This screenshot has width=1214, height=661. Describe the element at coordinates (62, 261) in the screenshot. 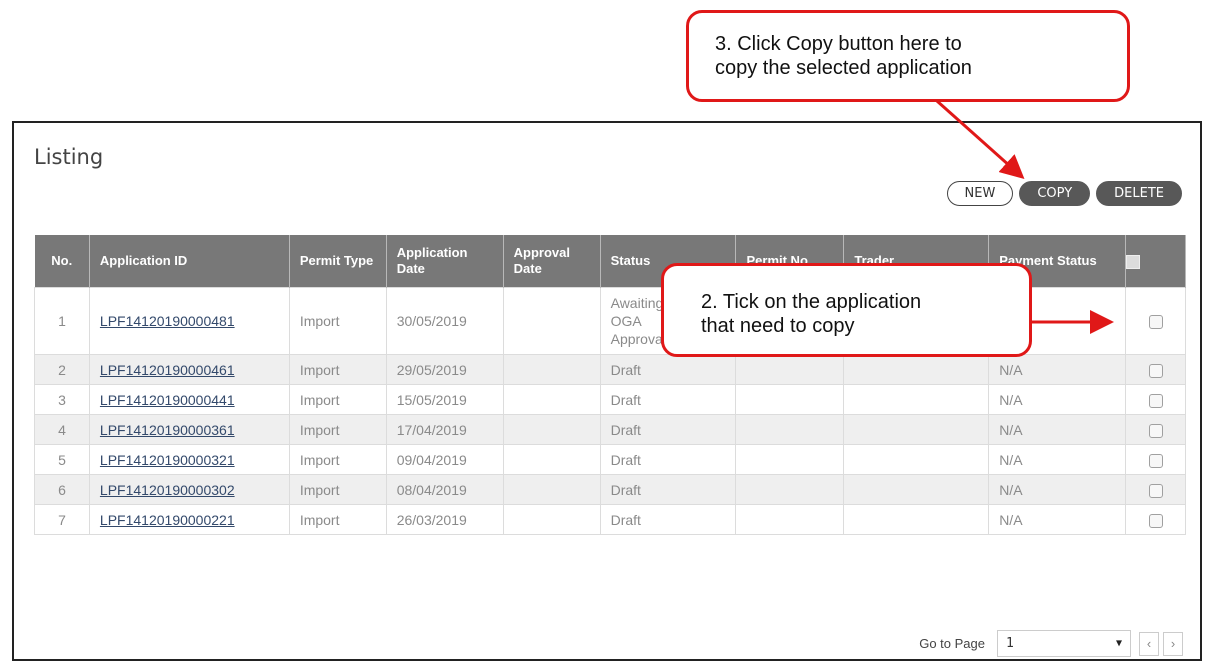

I see `col-header-no: No.` at that location.